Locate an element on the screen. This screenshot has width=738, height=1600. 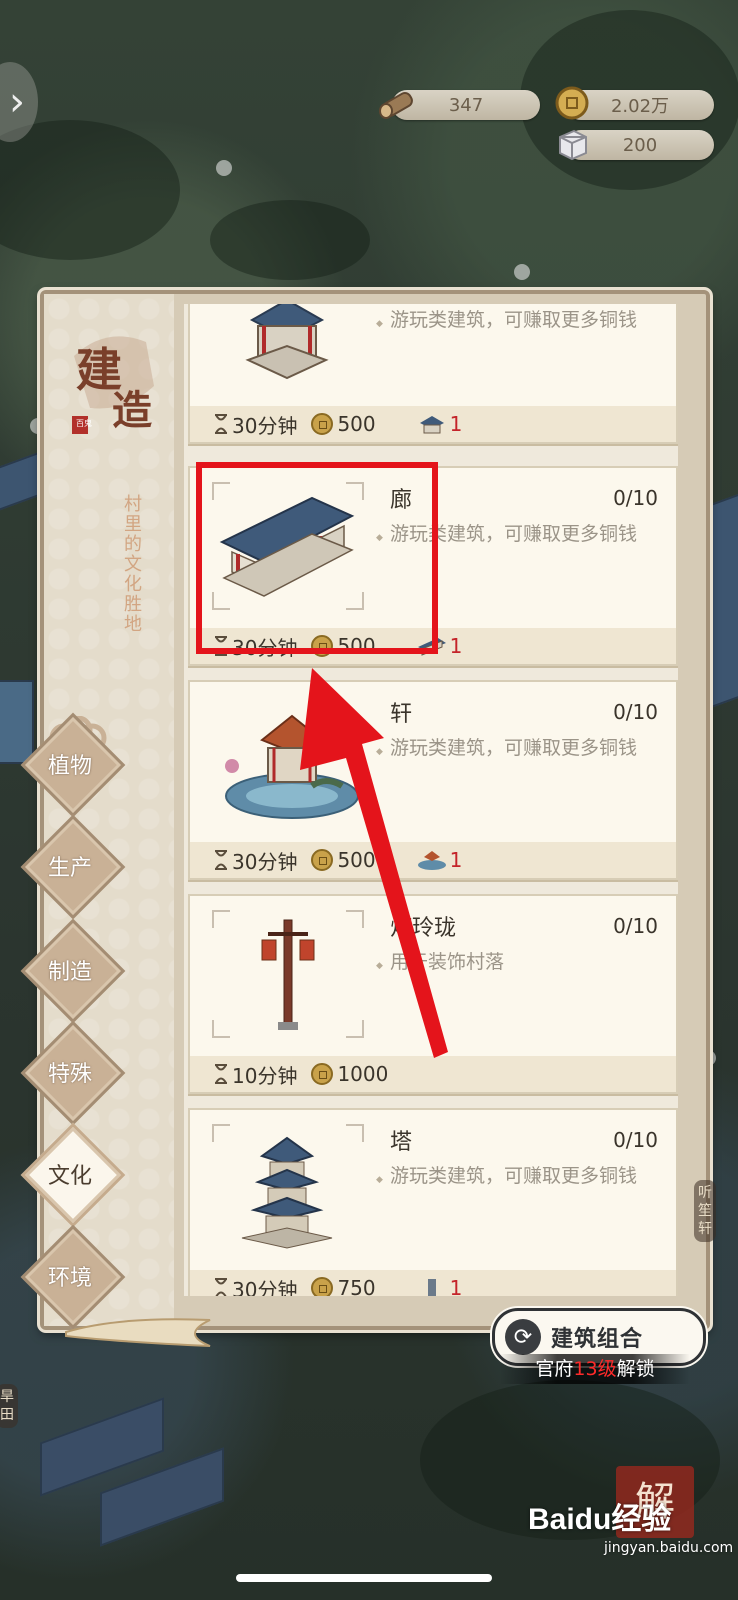
map-label-tingsheng: 听笙轩 is located at coordinates (705, 1211).